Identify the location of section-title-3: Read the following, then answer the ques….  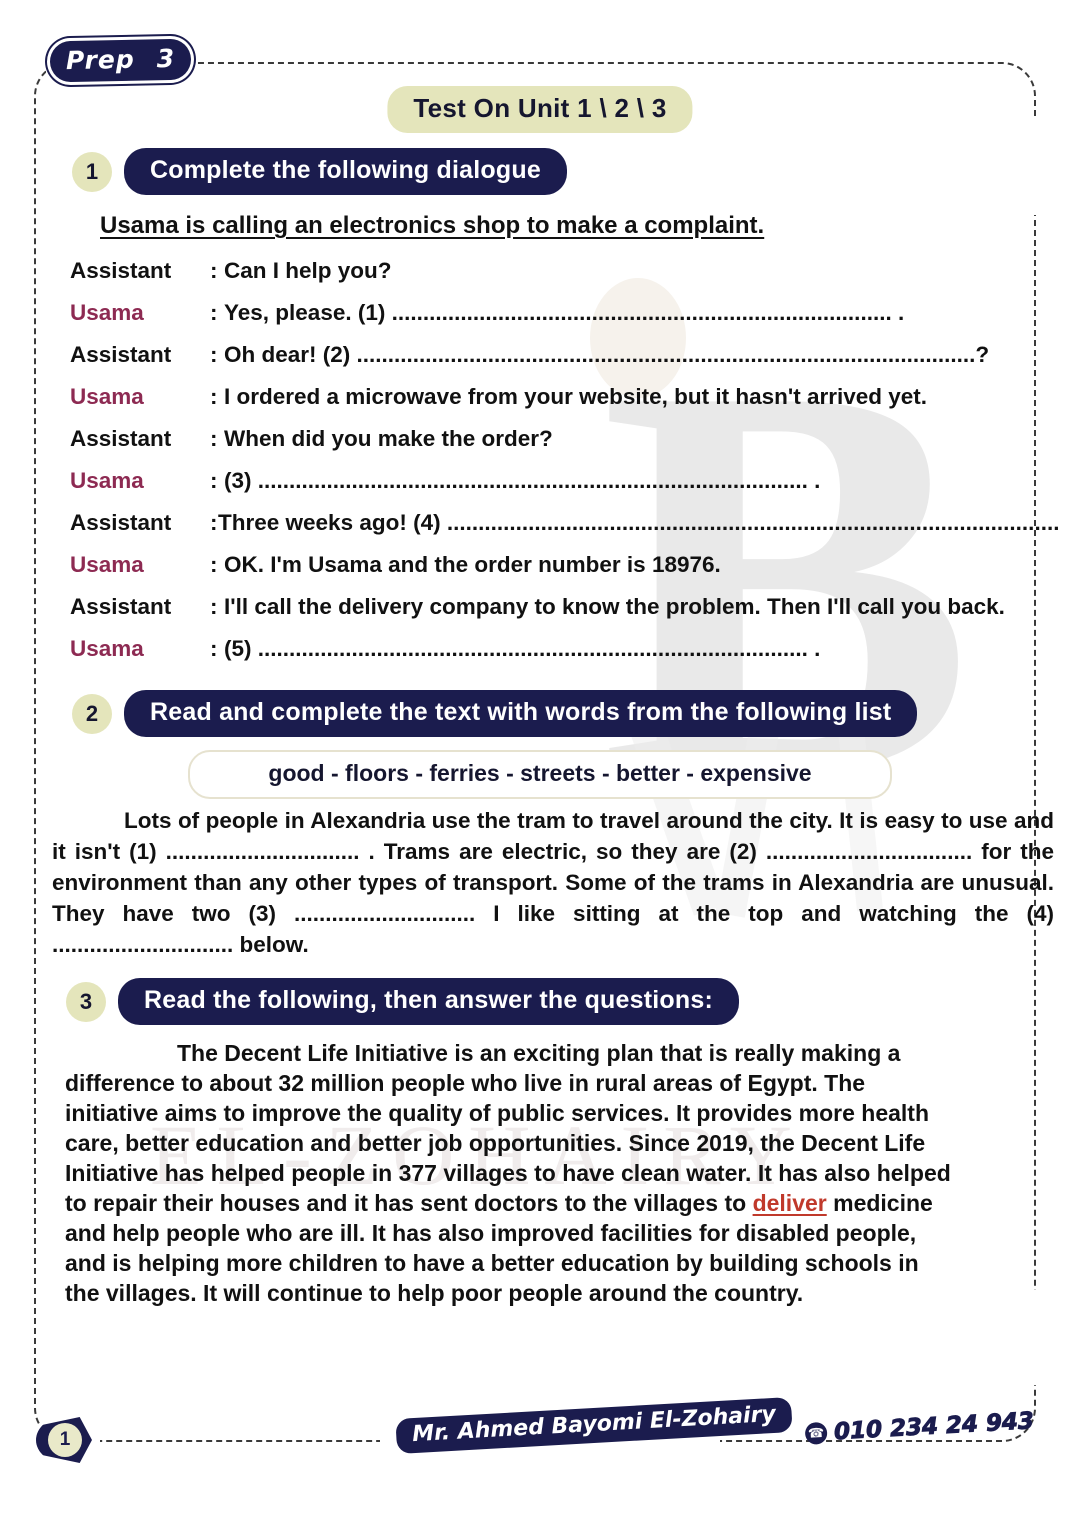
(428, 1001).